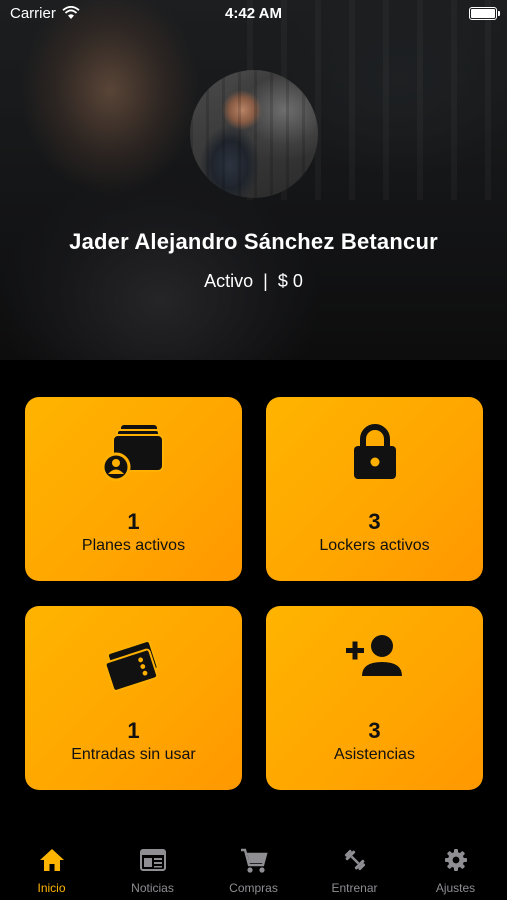 The width and height of the screenshot is (507, 900). Describe the element at coordinates (254, 860) in the screenshot. I see `cart-icon` at that location.